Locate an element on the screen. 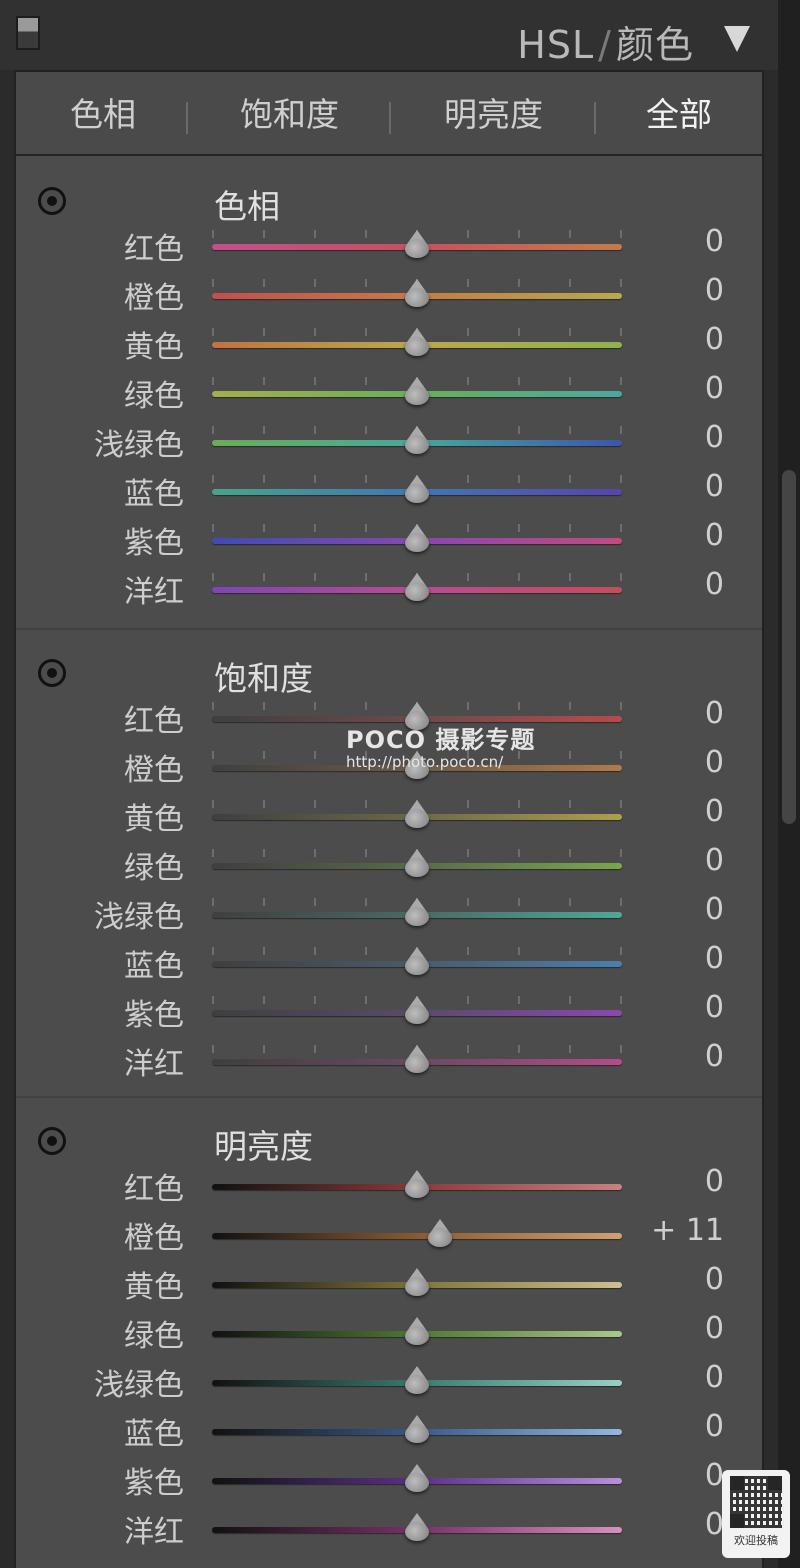 This screenshot has width=800, height=1568. slider-row: 橙色 0 is located at coordinates (389, 299).